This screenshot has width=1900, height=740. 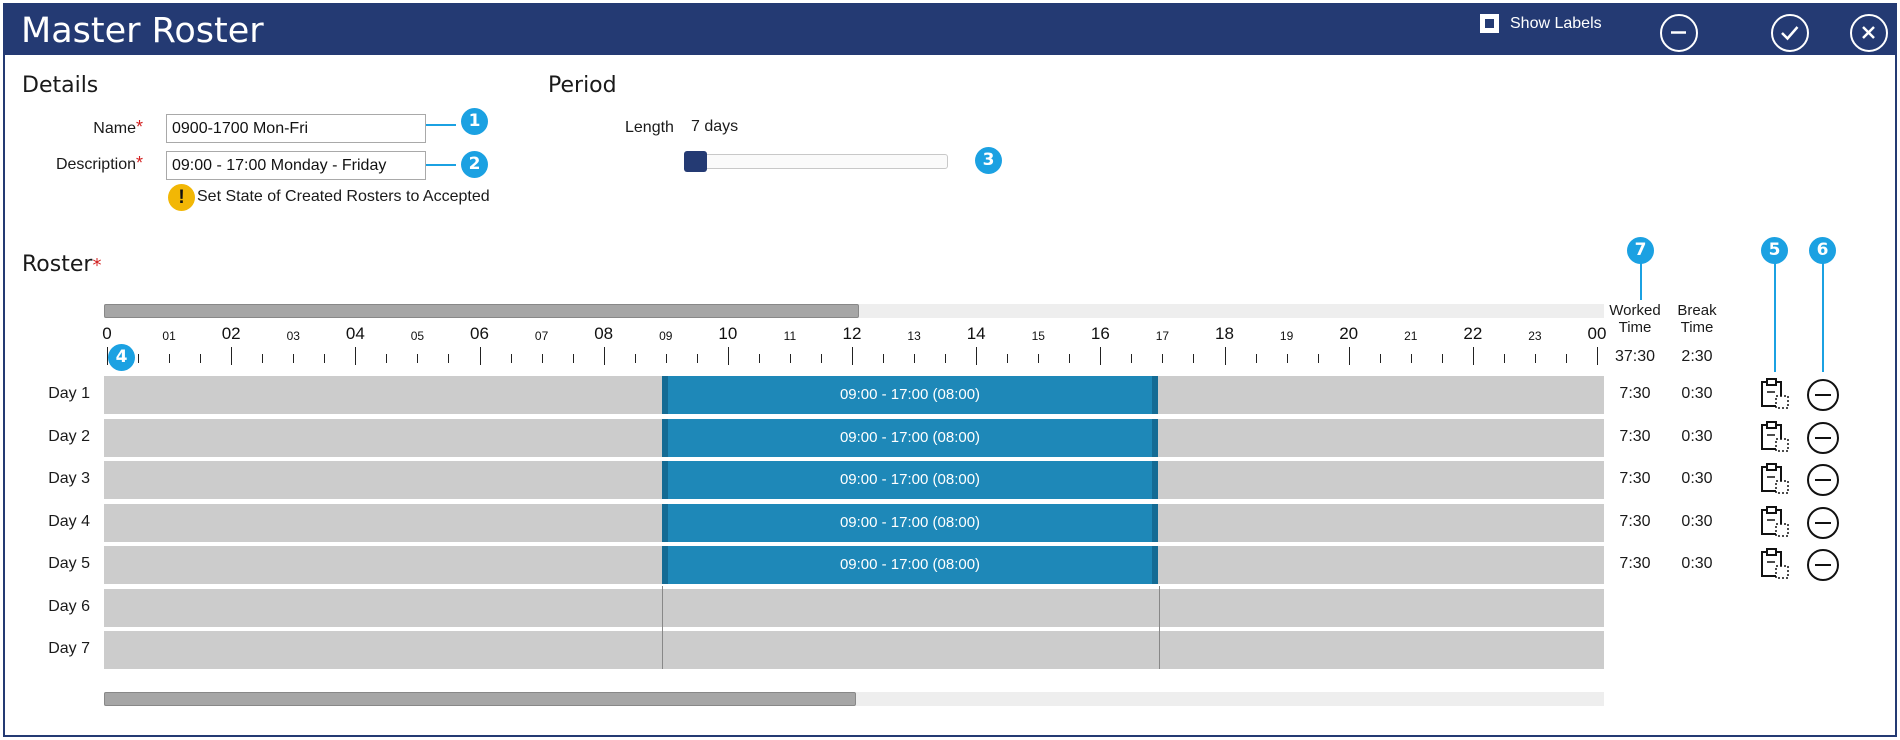 I want to click on show-labels-toggle: Show Labels, so click(x=1541, y=23).